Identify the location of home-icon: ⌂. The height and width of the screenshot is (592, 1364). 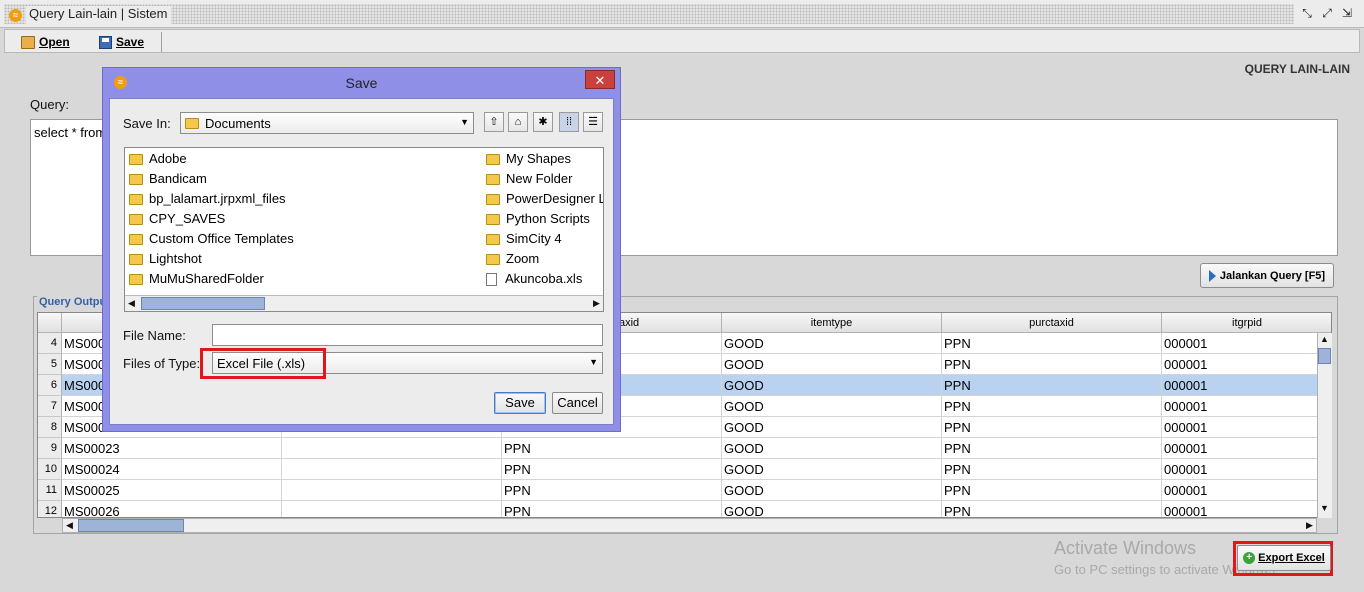
(518, 122).